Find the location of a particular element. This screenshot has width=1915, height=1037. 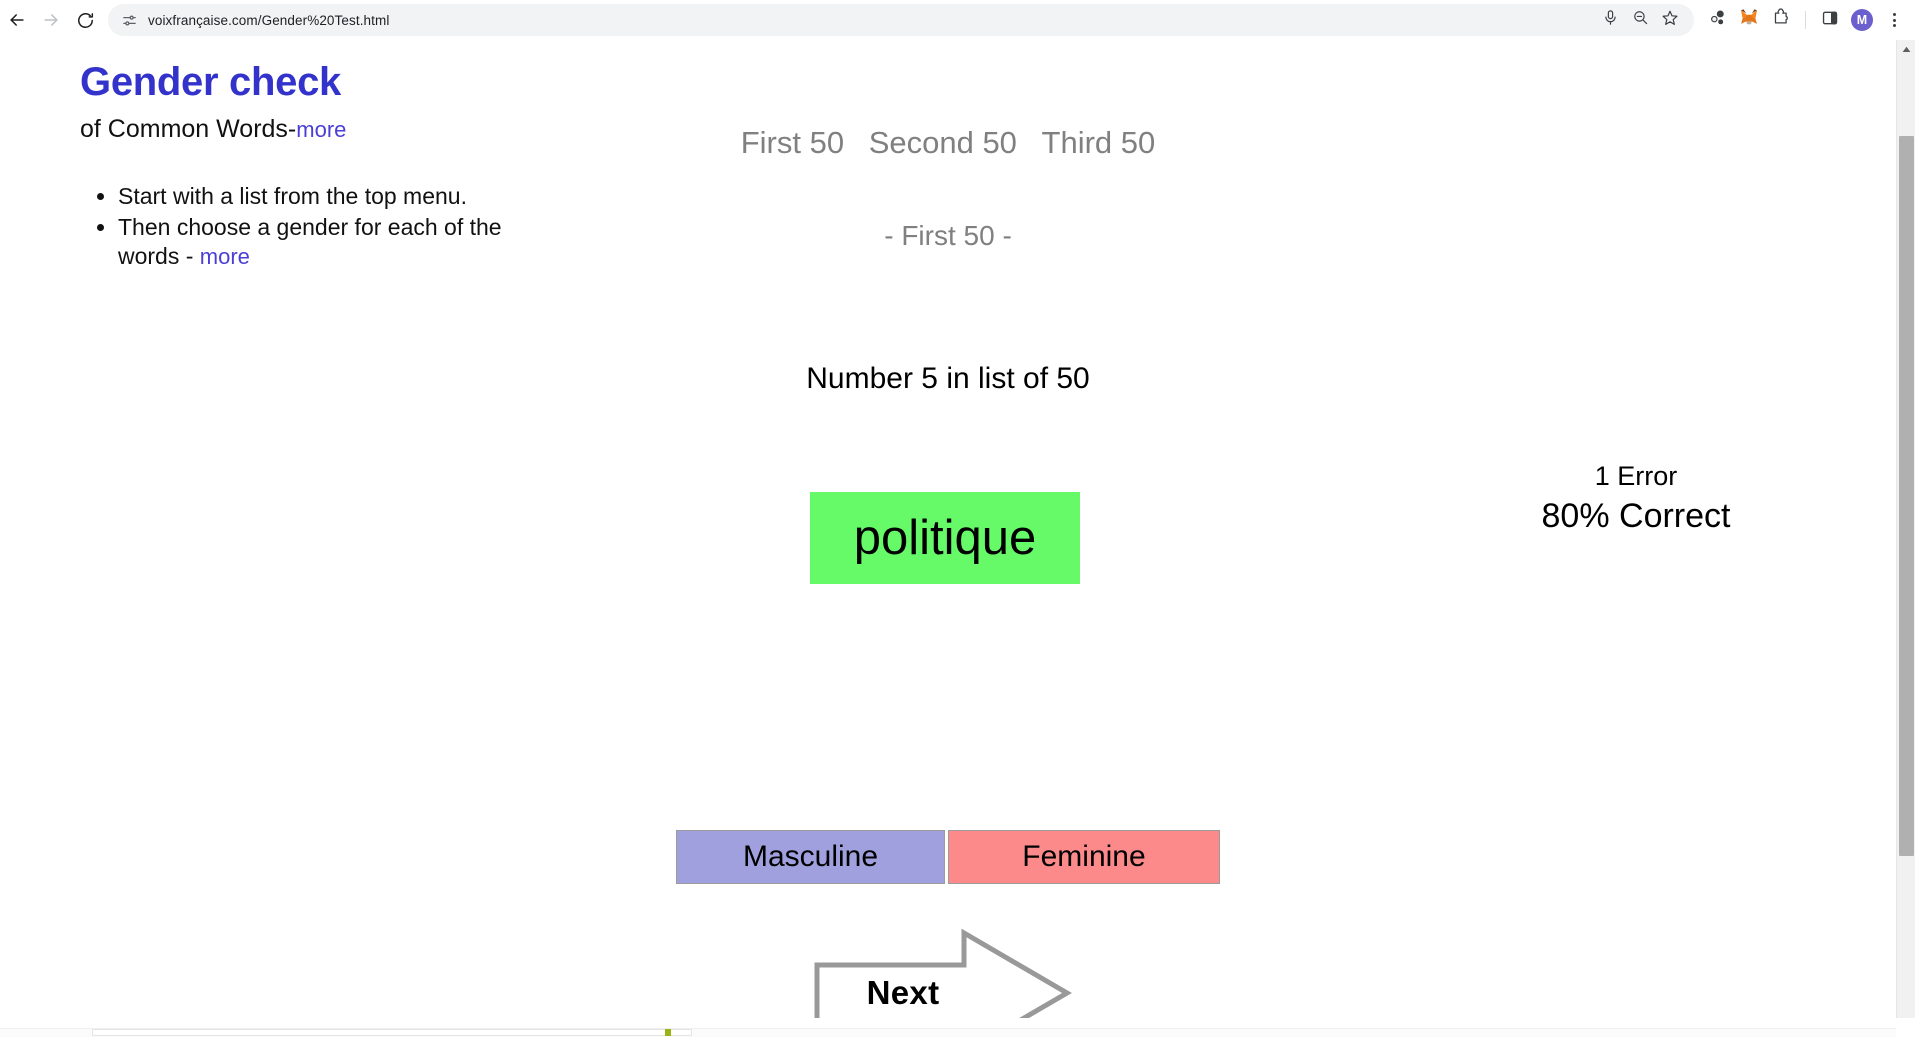

site-settings-icon is located at coordinates (129, 20).